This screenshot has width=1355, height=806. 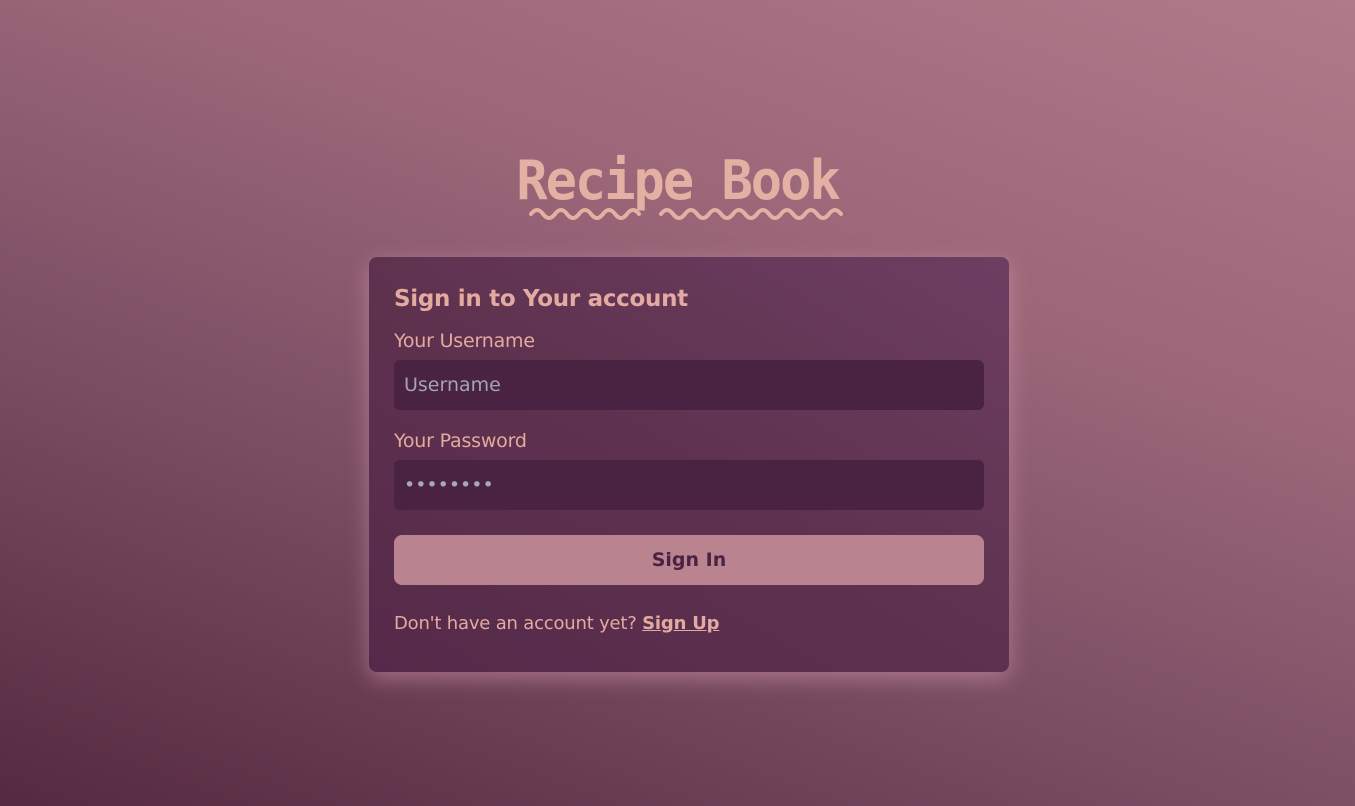 I want to click on password-input, so click(x=689, y=485).